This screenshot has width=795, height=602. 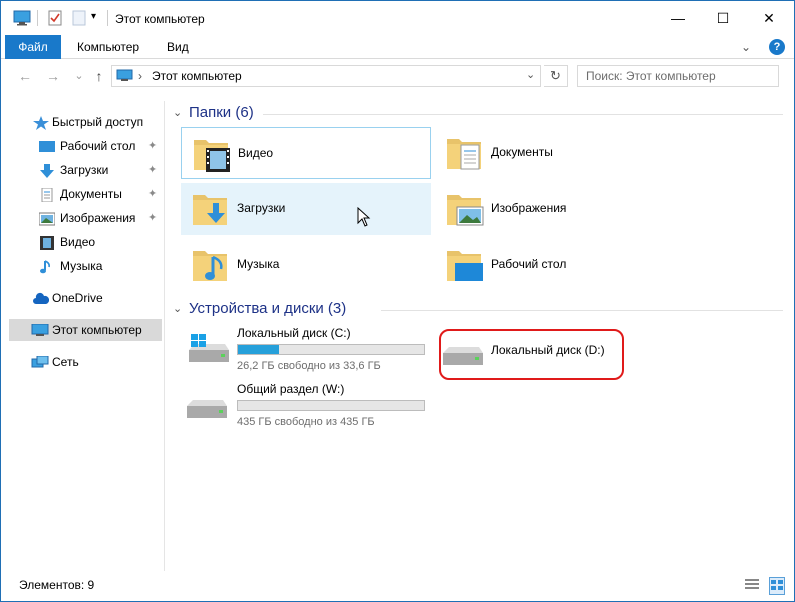 What do you see at coordinates (47, 266) in the screenshot?
I see `music-note-icon` at bounding box center [47, 266].